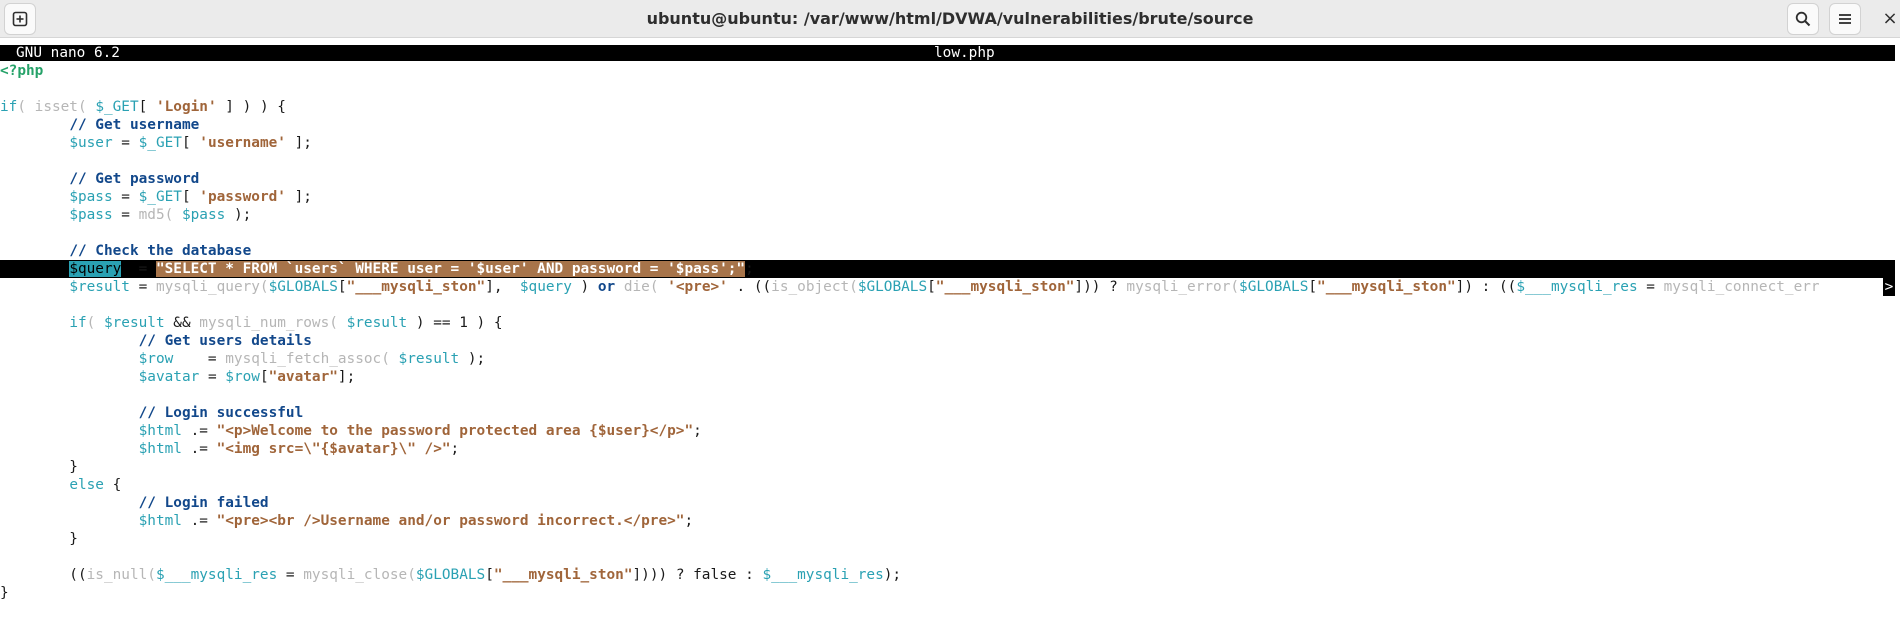 The image size is (1900, 618). Describe the element at coordinates (947, 503) in the screenshot. I see `code-line: // Login failed` at that location.